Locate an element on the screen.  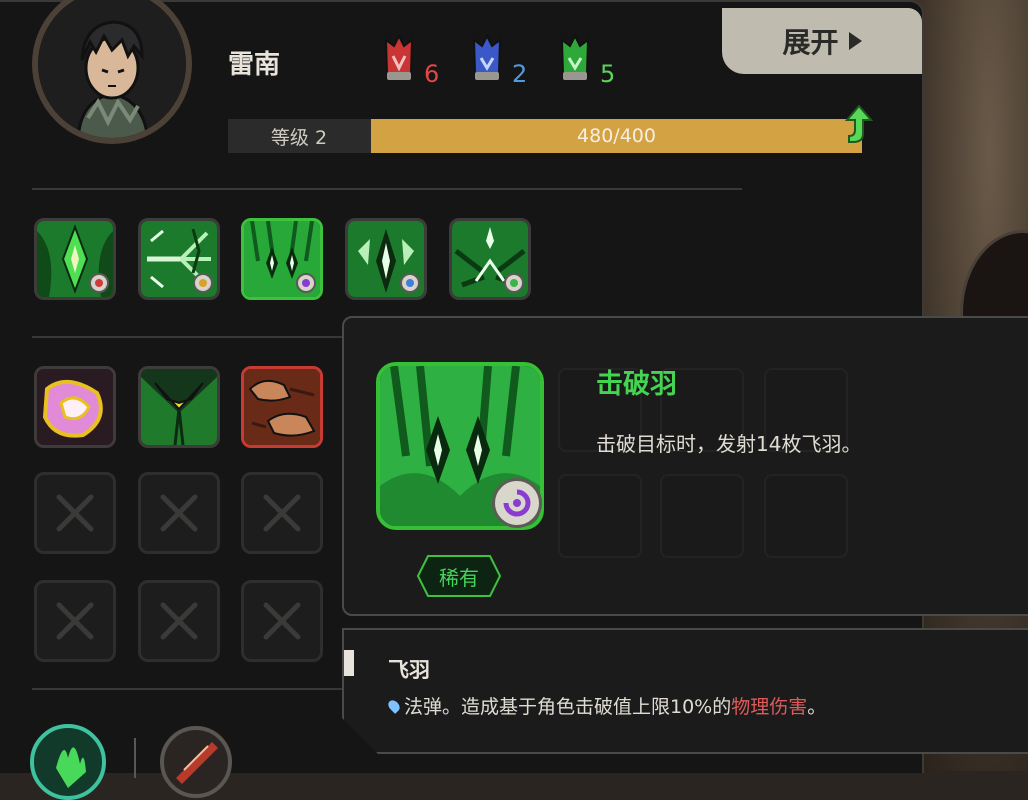
skill-title: 击破羽 is located at coordinates (636, 384).